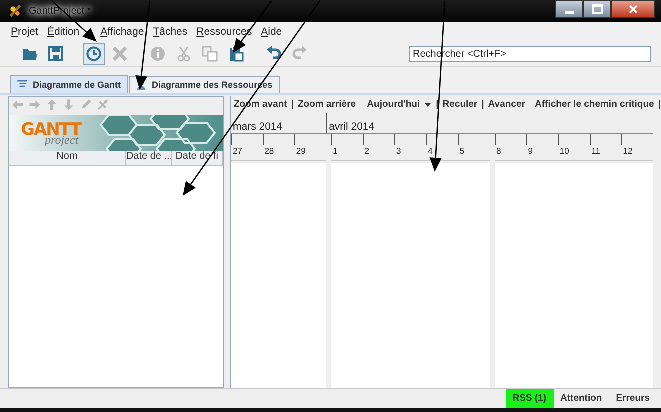 This screenshot has height=412, width=661. I want to click on tab: Diagramme de Gantt, so click(69, 84).